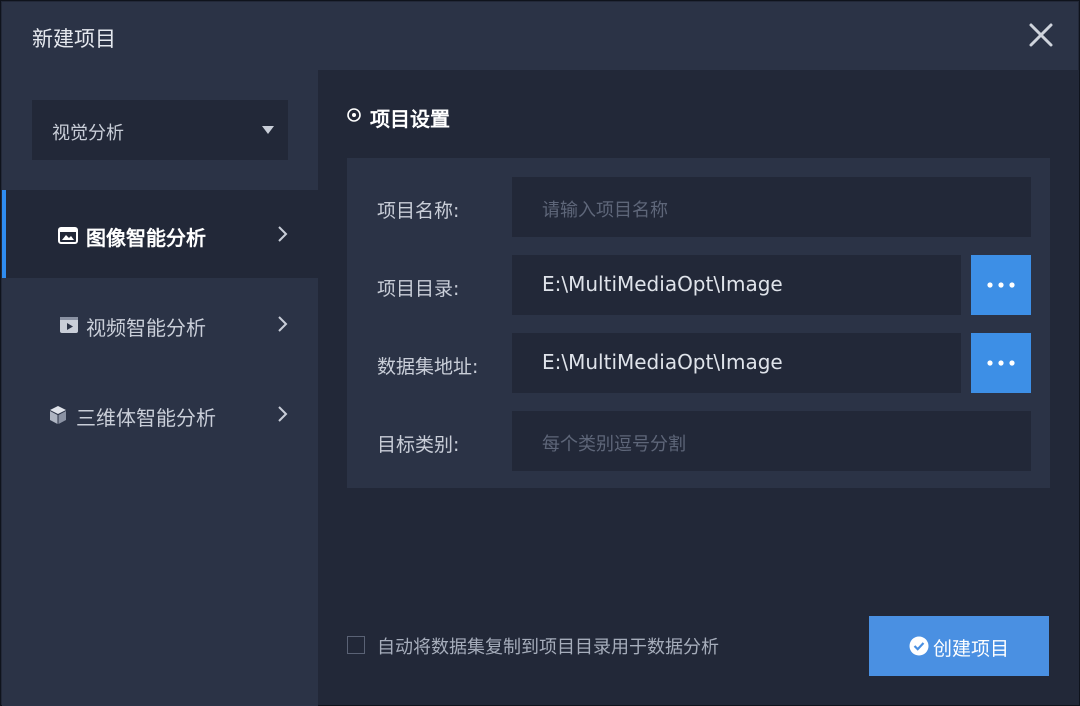 This screenshot has height=706, width=1080. What do you see at coordinates (548, 646) in the screenshot?
I see `copy-dataset-checkbox-label: 自动将数据集复制到项目目录用于数据分析` at bounding box center [548, 646].